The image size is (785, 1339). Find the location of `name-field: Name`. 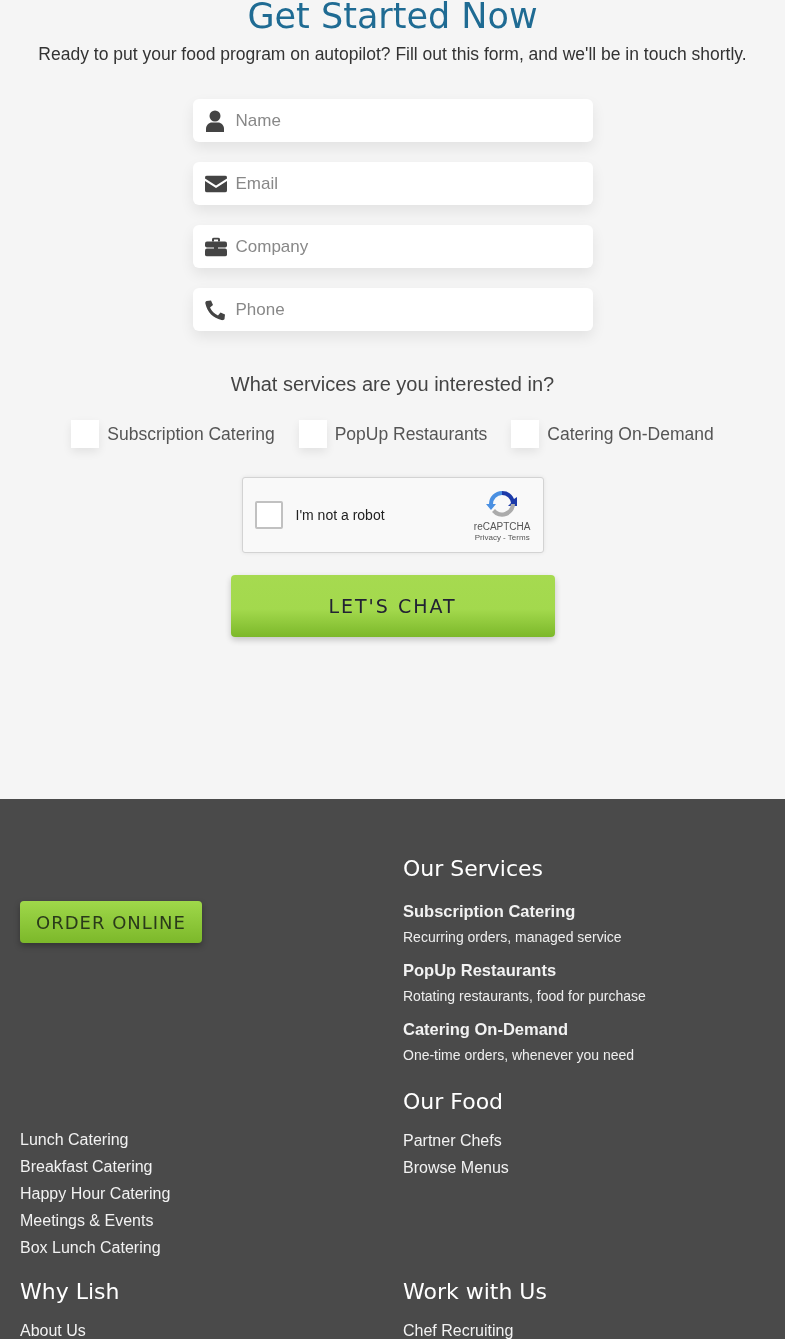

name-field: Name is located at coordinates (392, 120).